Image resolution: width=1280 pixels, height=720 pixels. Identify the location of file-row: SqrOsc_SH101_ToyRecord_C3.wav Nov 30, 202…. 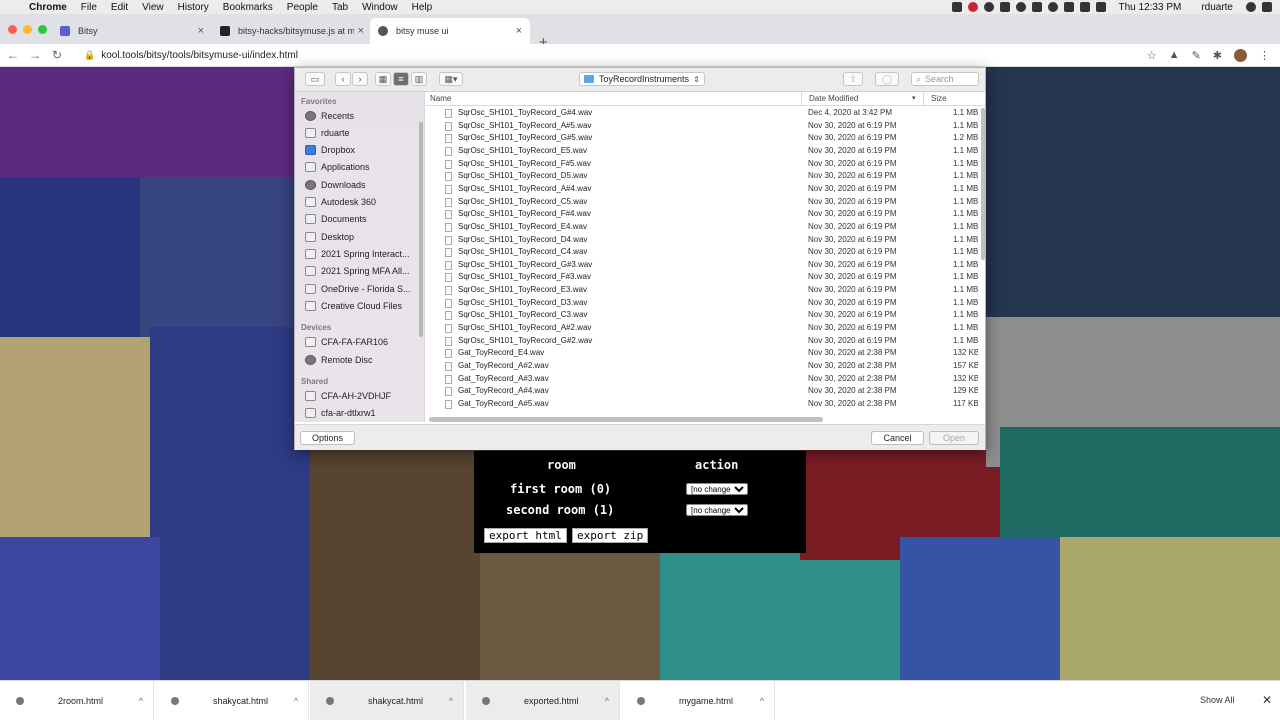
(703, 315).